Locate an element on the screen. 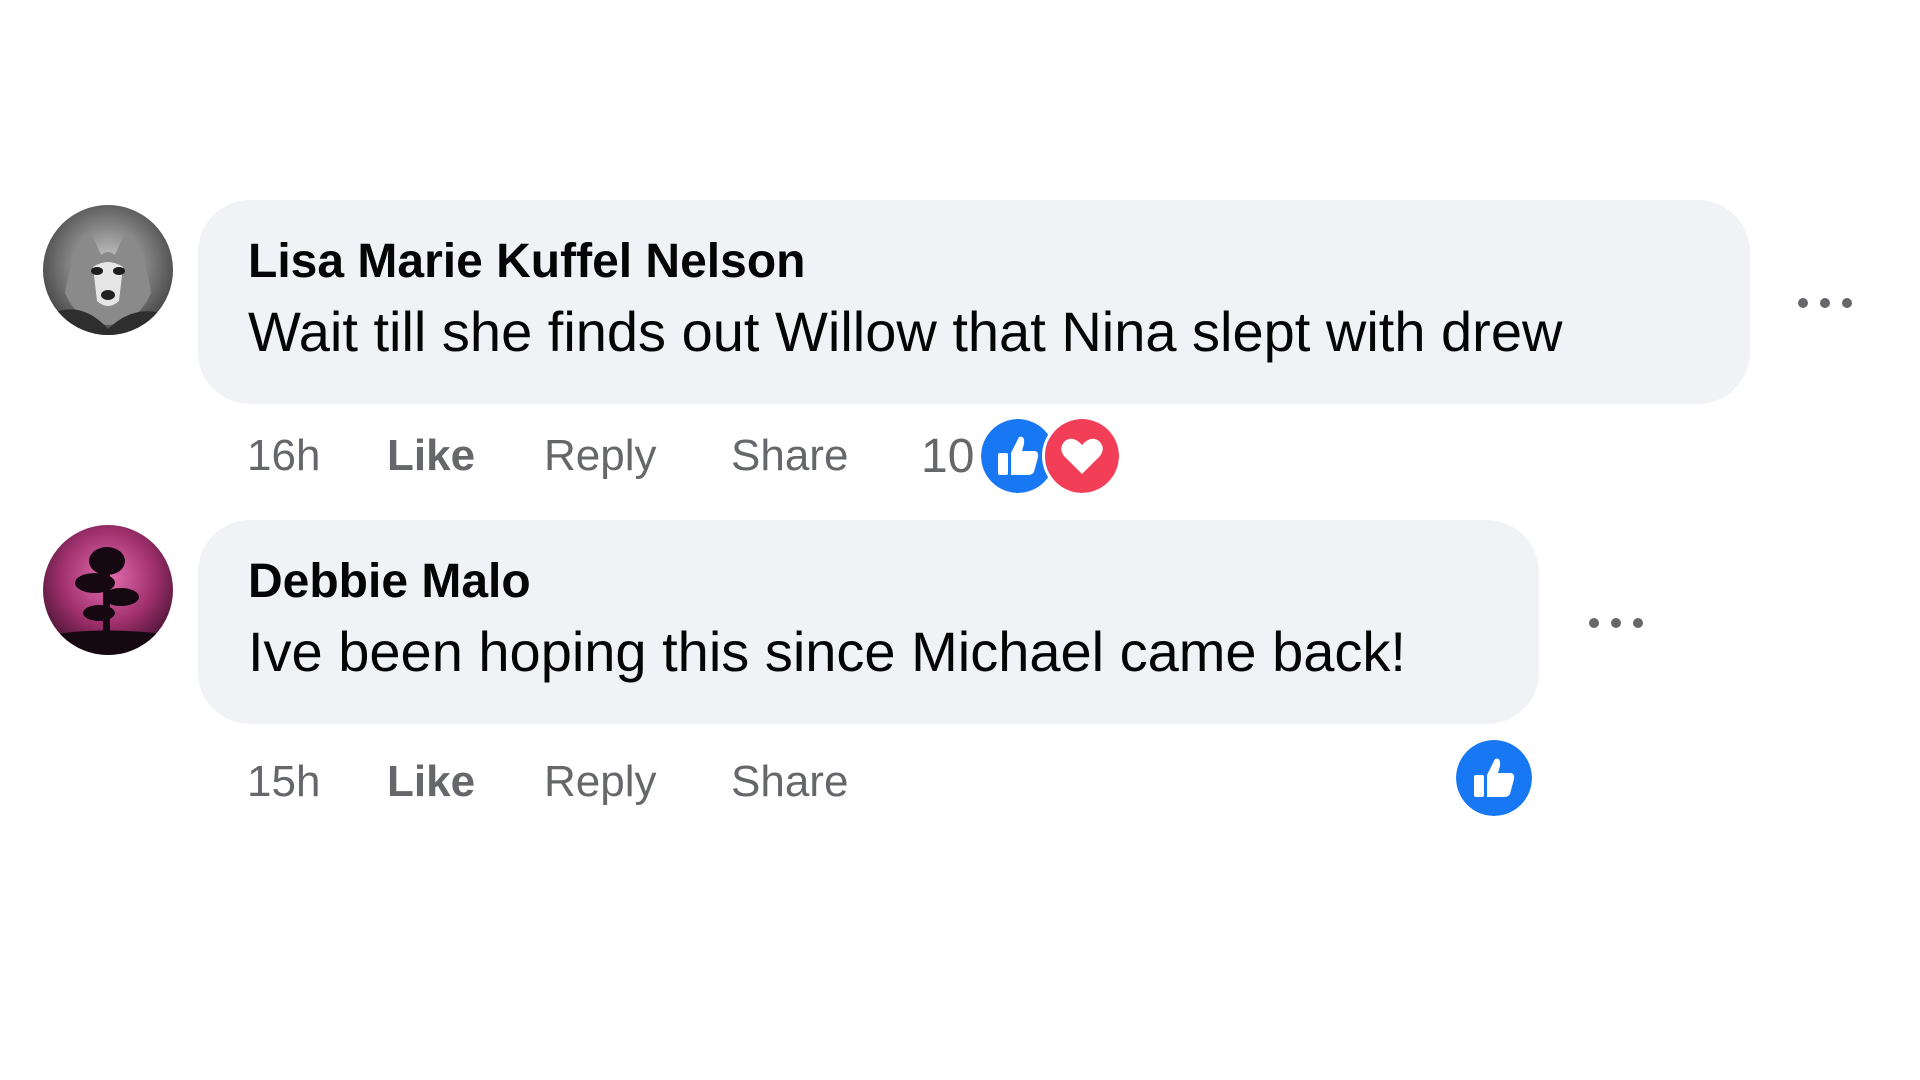 The height and width of the screenshot is (1080, 1920). comment-timestamp: 15h is located at coordinates (317, 782).